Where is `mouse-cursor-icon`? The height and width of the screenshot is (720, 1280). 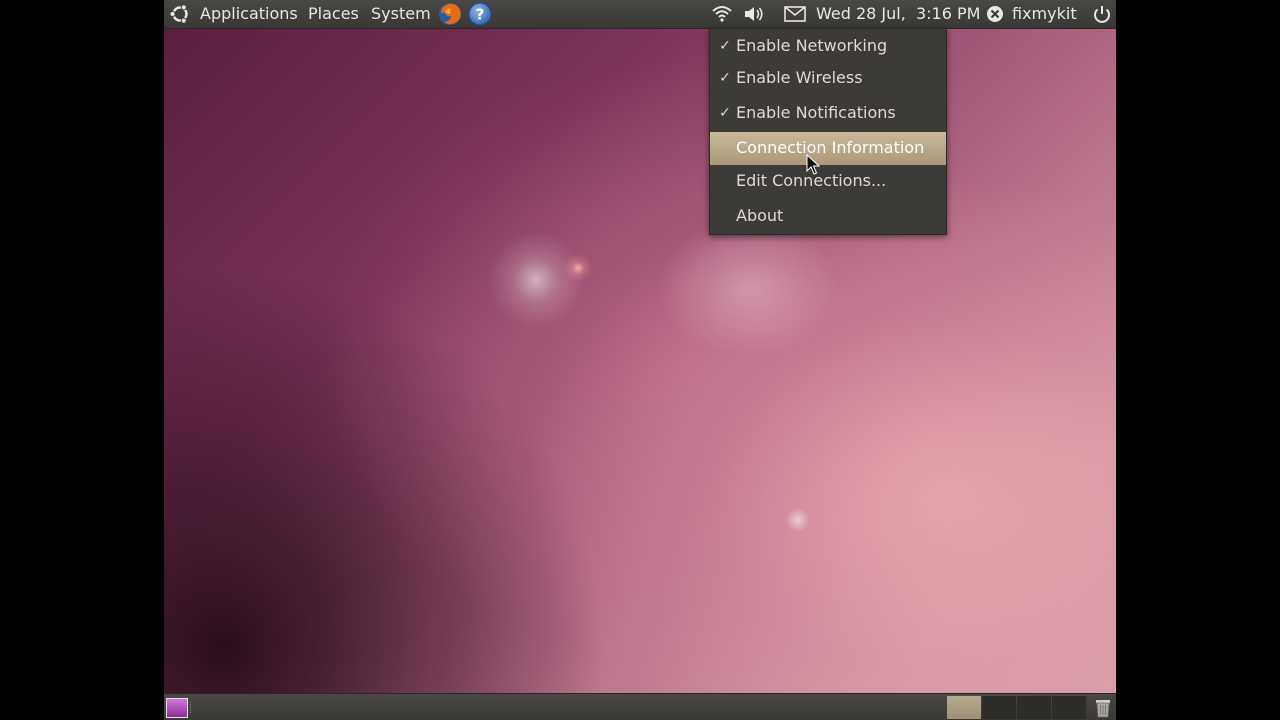 mouse-cursor-icon is located at coordinates (813, 164).